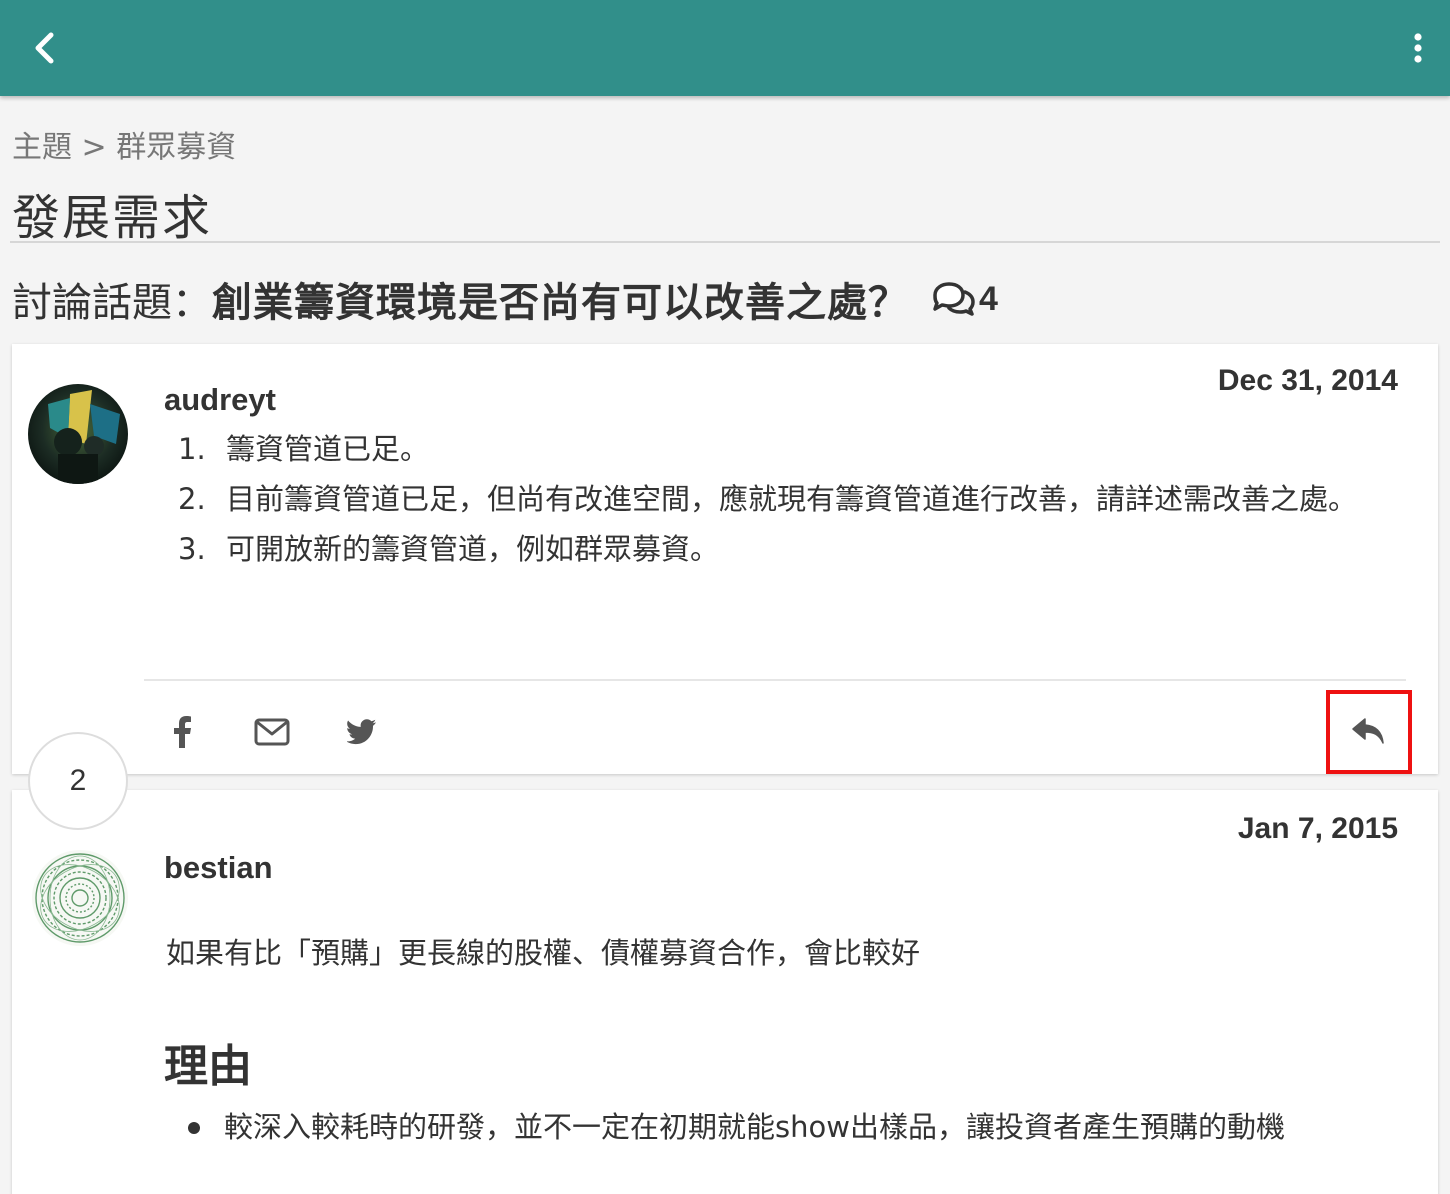  I want to click on email-icon, so click(272, 732).